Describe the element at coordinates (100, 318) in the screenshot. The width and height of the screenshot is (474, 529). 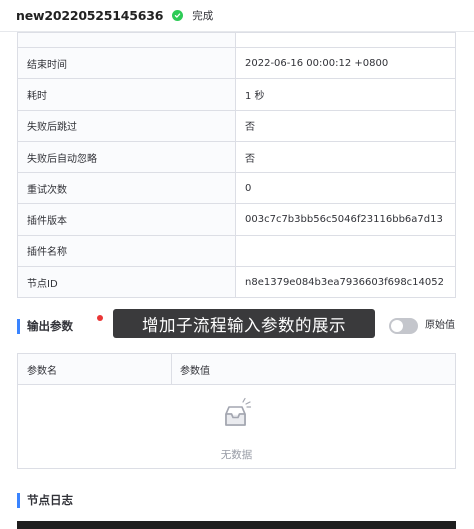
I see `annotation-marker-dot` at that location.